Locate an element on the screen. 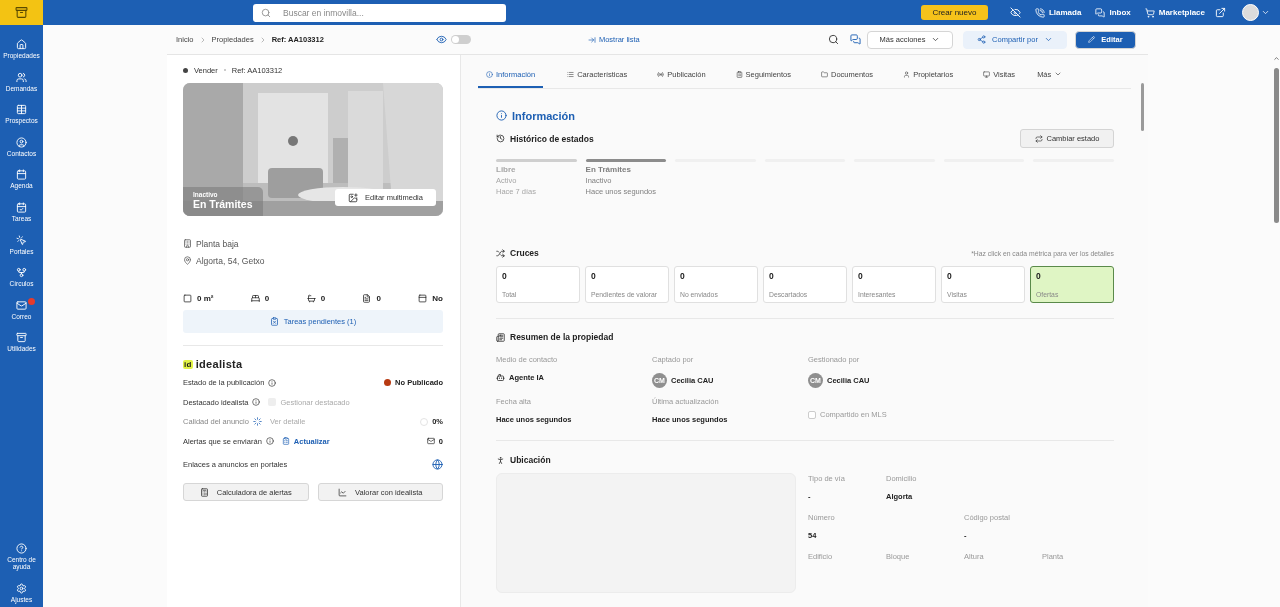 The height and width of the screenshot is (607, 1280). image-plus-icon is located at coordinates (353, 197).